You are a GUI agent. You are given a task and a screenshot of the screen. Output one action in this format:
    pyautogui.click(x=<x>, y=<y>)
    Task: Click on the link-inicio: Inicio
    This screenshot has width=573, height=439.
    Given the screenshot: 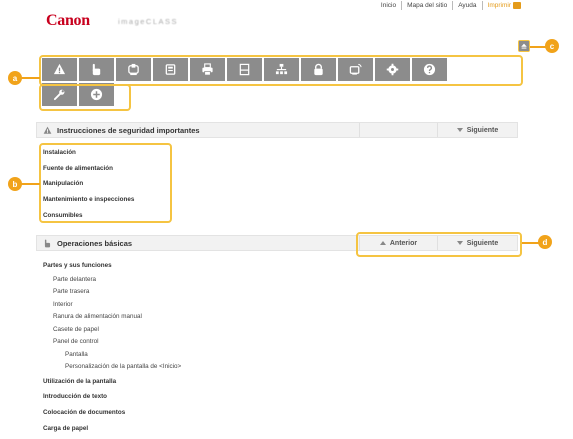 What is the action you would take?
    pyautogui.click(x=388, y=5)
    